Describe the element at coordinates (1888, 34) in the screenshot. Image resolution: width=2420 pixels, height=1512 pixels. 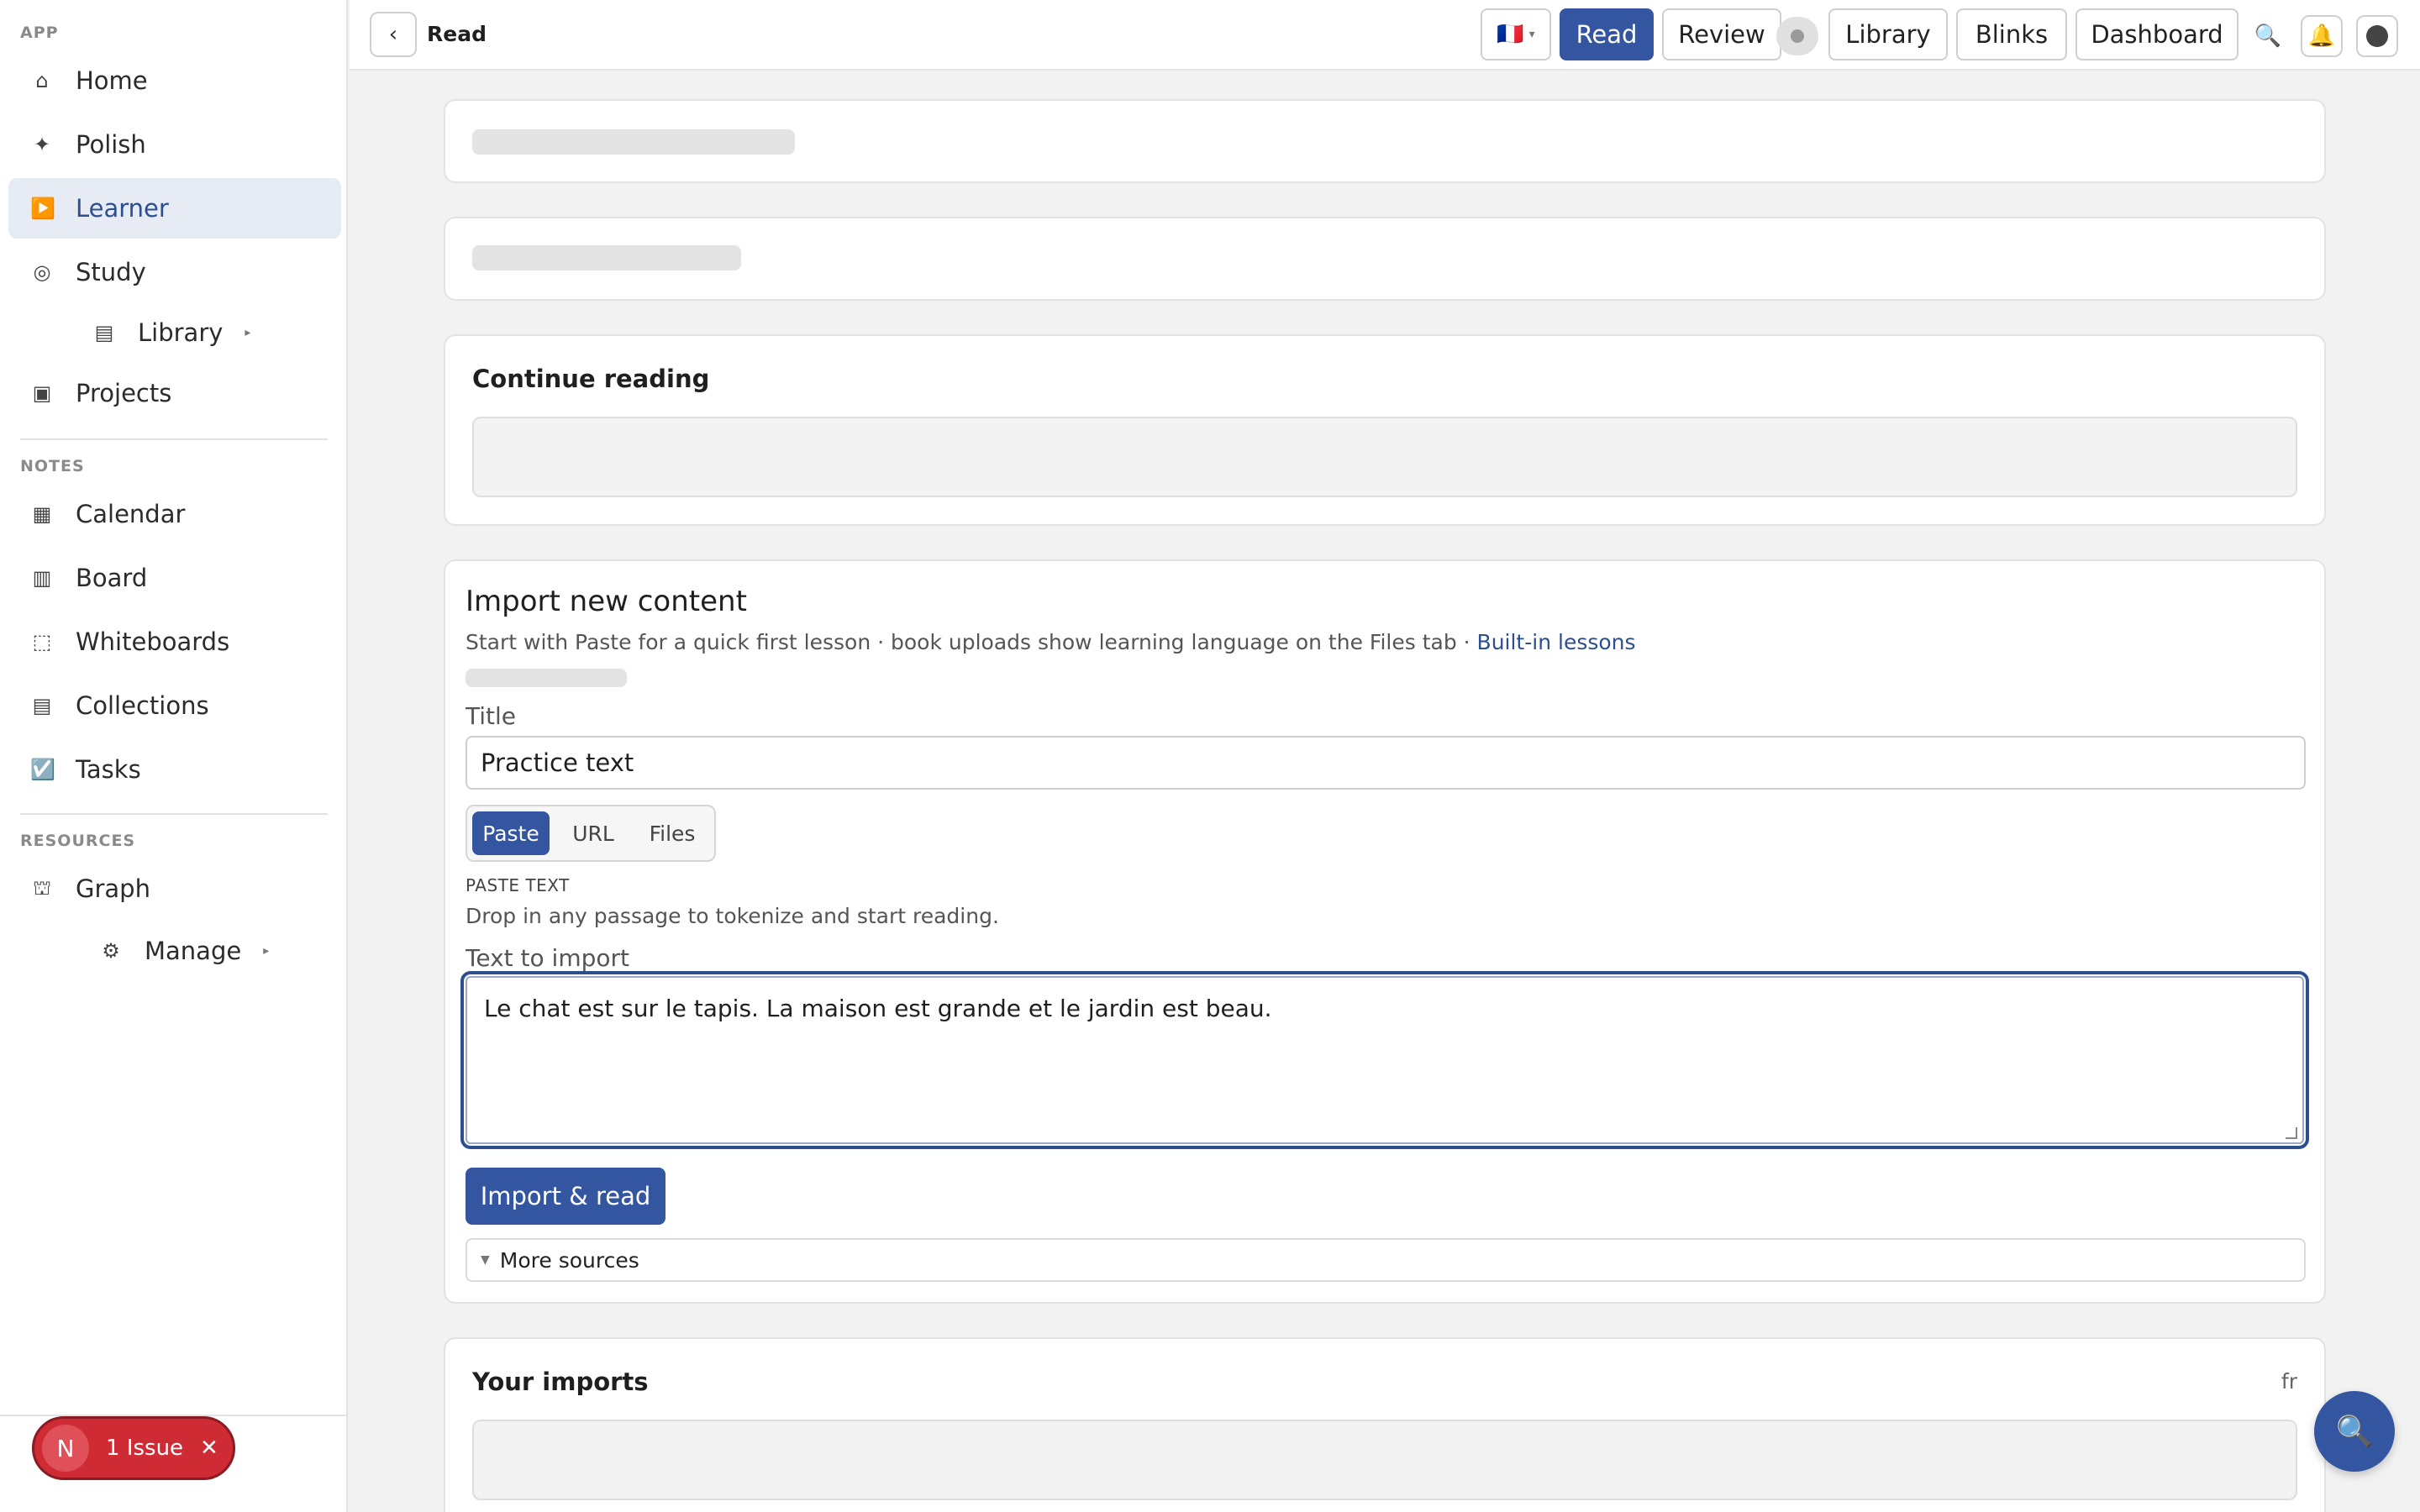
I see `library-button: Library` at that location.